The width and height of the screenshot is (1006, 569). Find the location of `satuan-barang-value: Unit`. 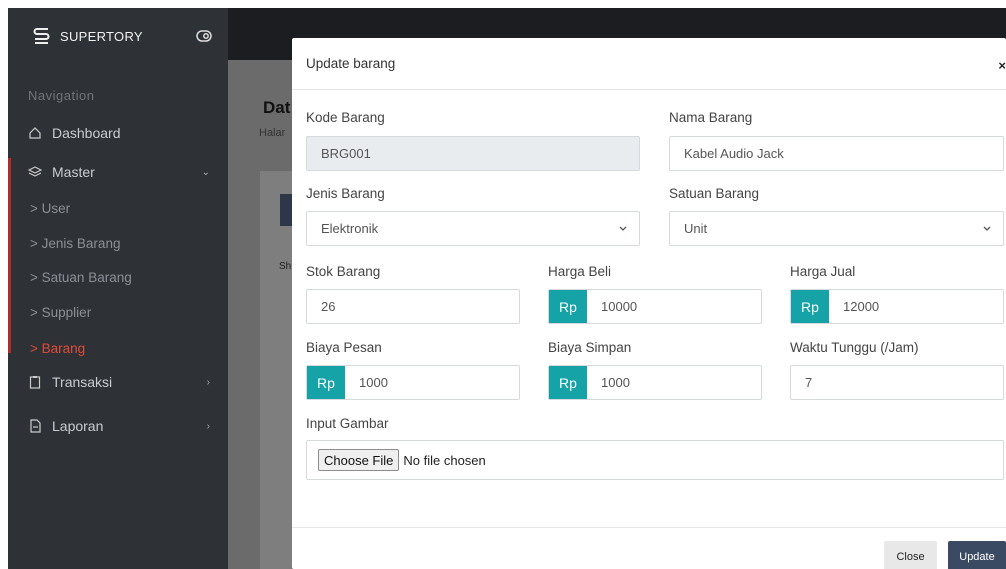

satuan-barang-value: Unit is located at coordinates (696, 228).